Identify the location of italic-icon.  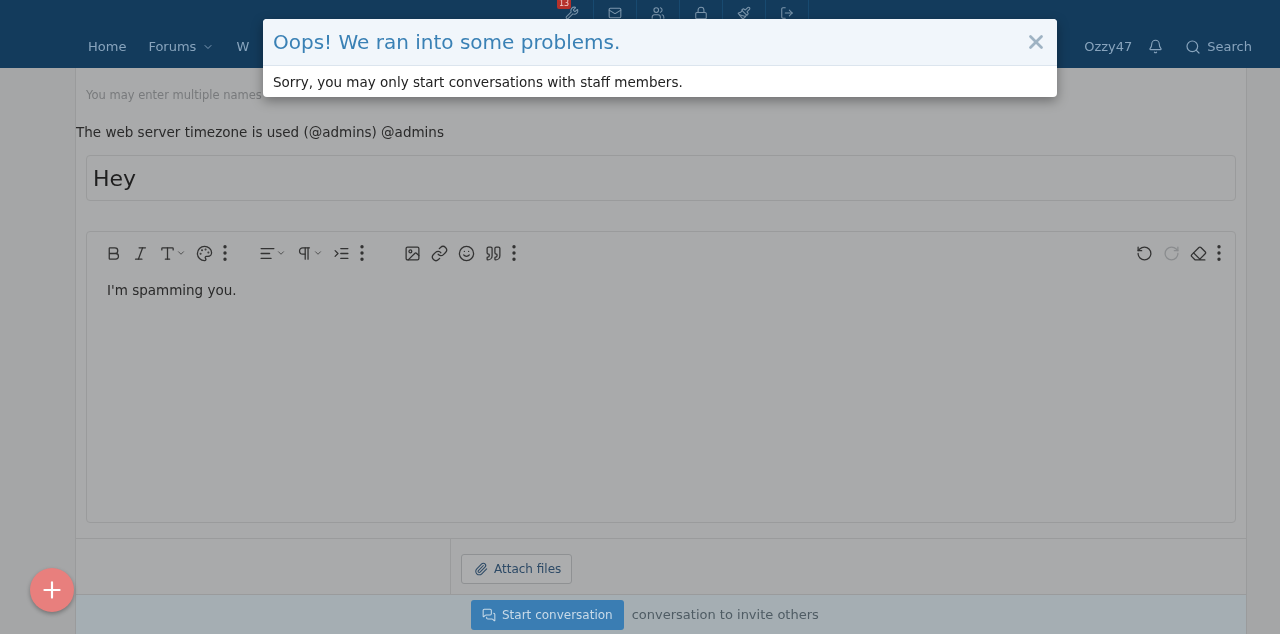
(140, 253).